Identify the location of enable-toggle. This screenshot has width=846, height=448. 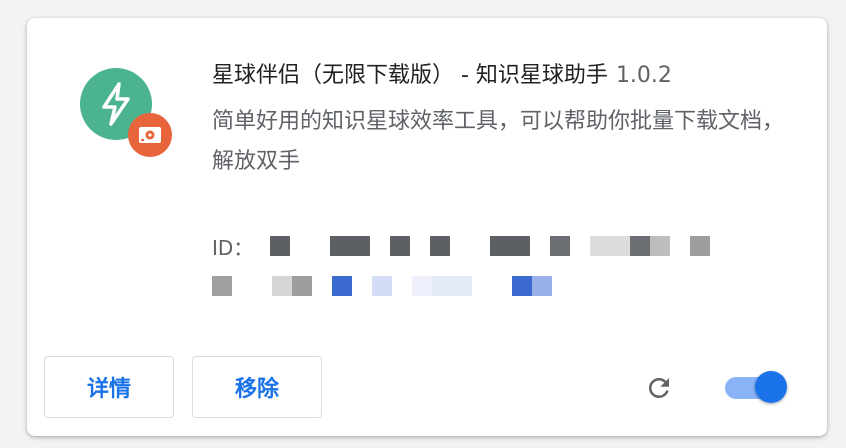
(758, 388).